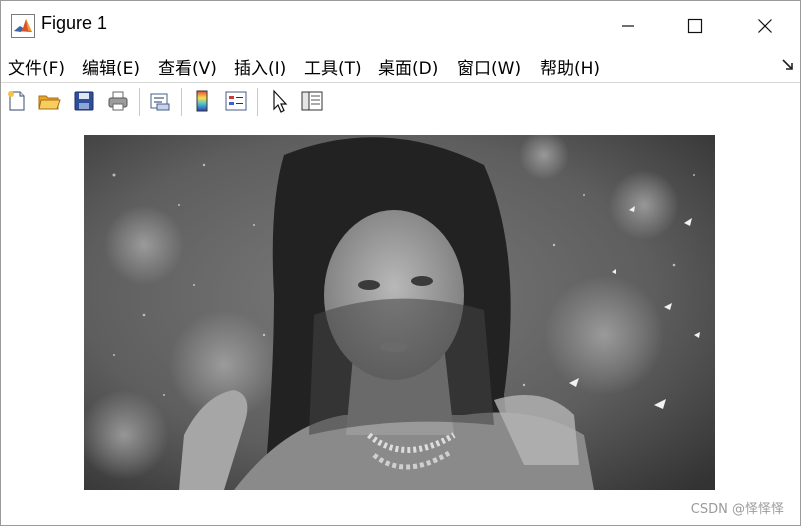 This screenshot has width=801, height=526. Describe the element at coordinates (260, 66) in the screenshot. I see `menu-insert: 插入(I)` at that location.